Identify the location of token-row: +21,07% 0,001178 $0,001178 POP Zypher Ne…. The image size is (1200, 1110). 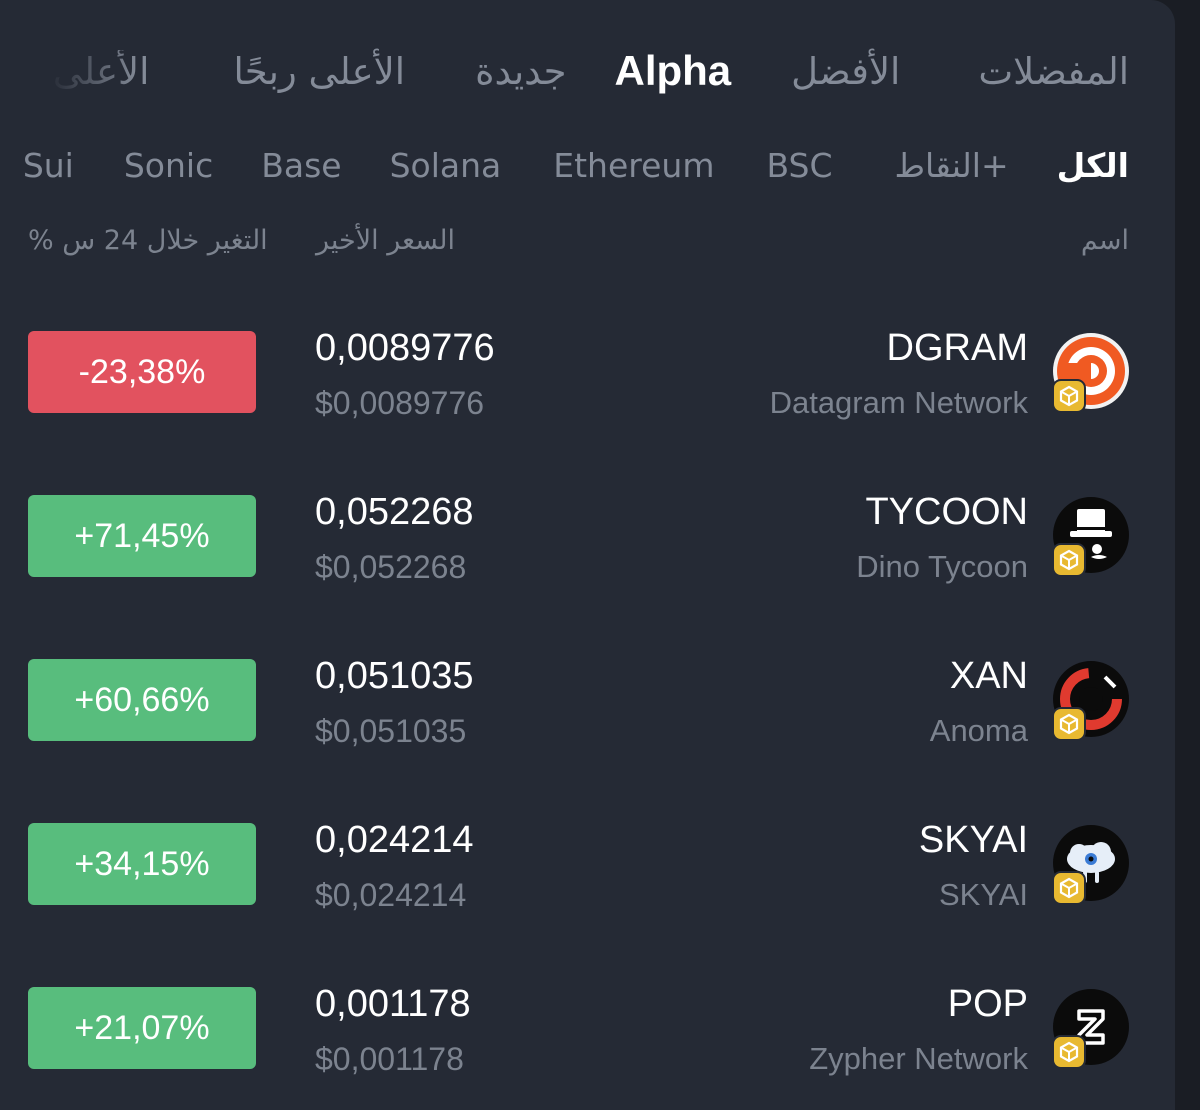
(587, 1027).